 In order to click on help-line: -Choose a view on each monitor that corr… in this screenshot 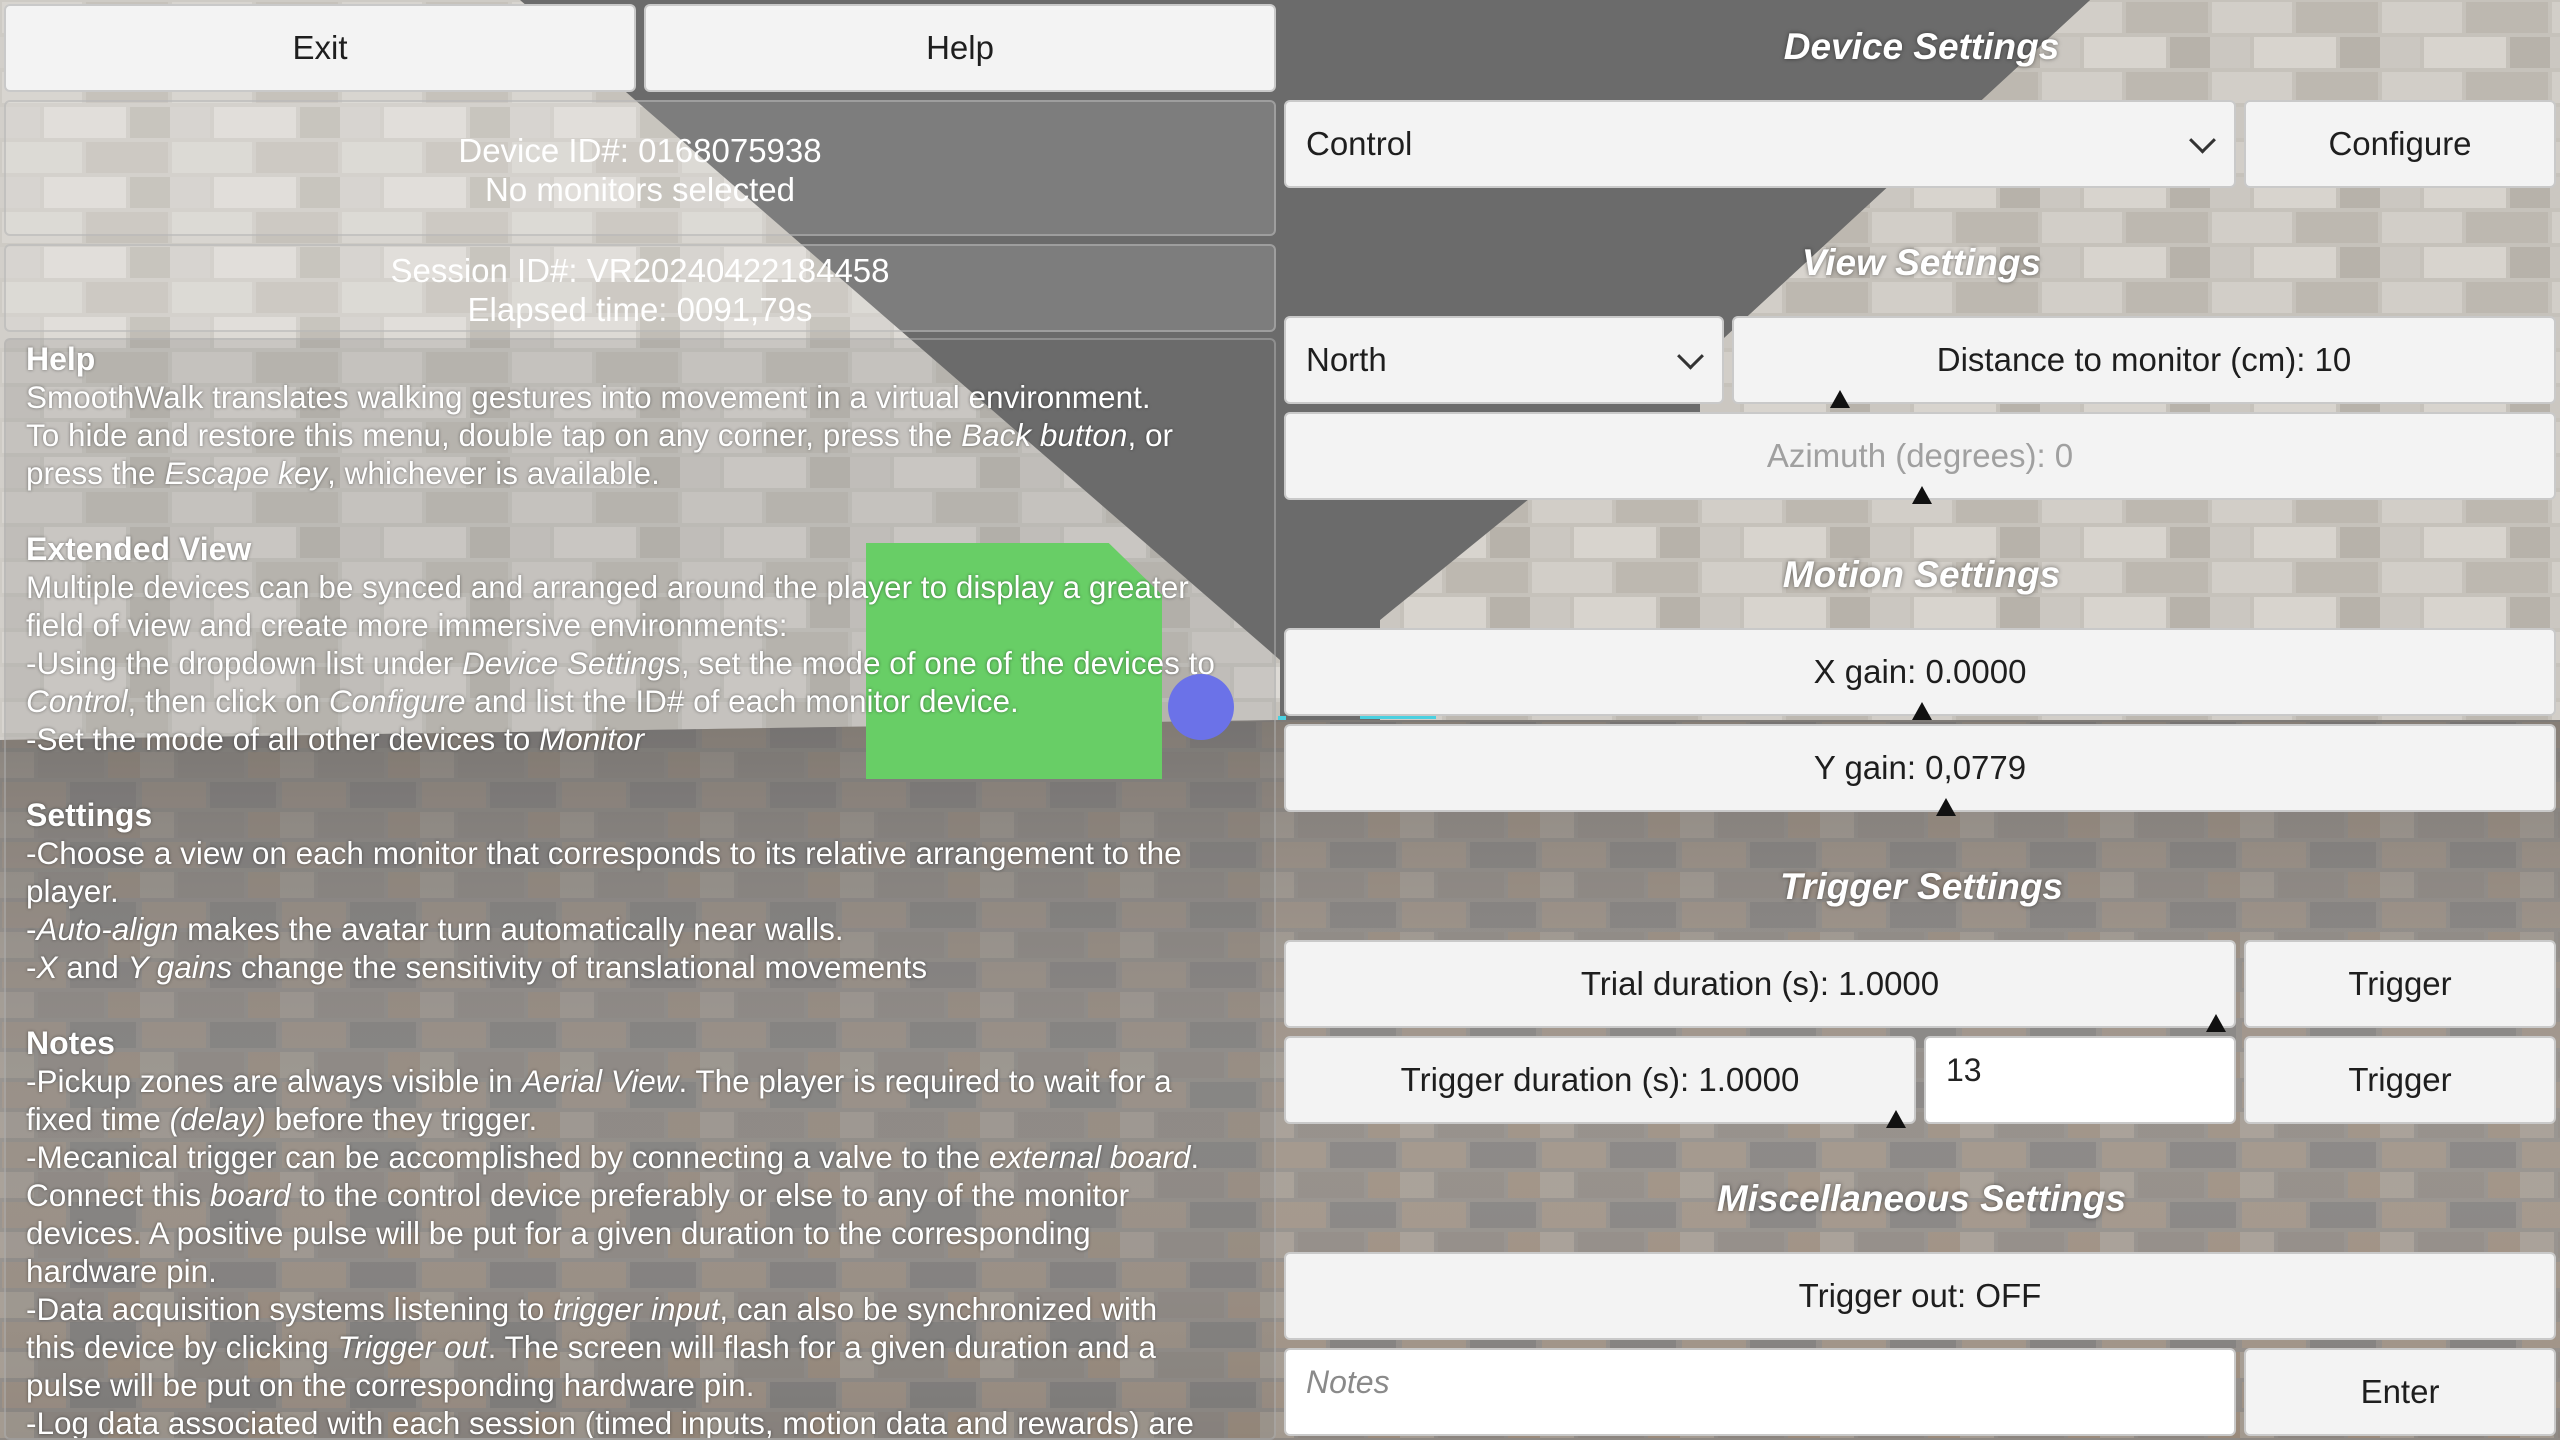, I will do `click(604, 853)`.